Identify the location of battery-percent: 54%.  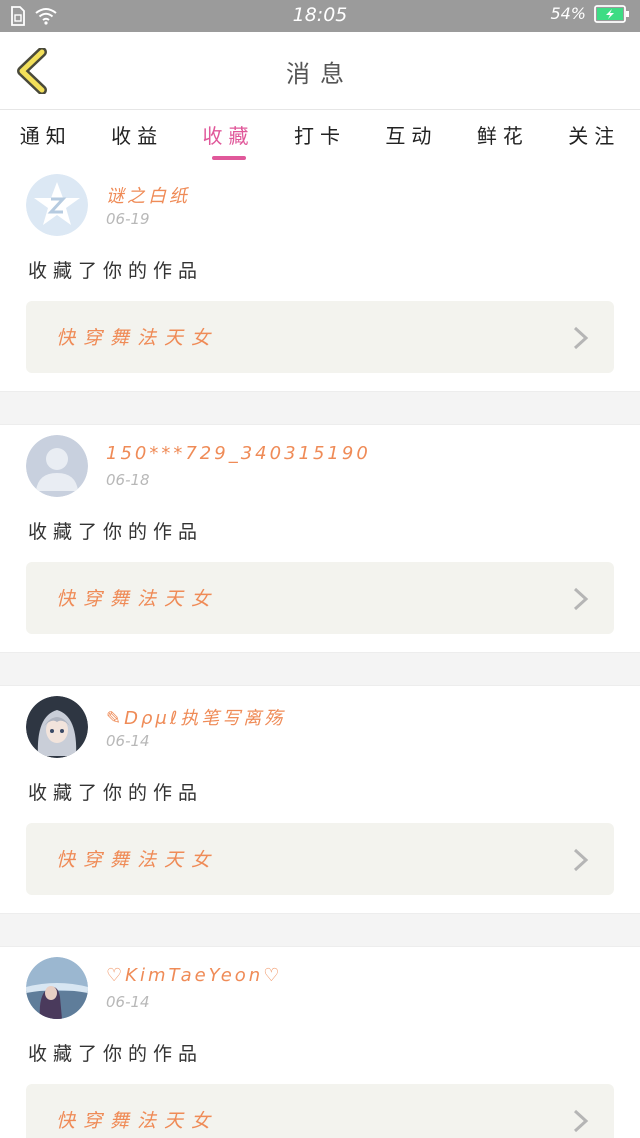
(568, 13).